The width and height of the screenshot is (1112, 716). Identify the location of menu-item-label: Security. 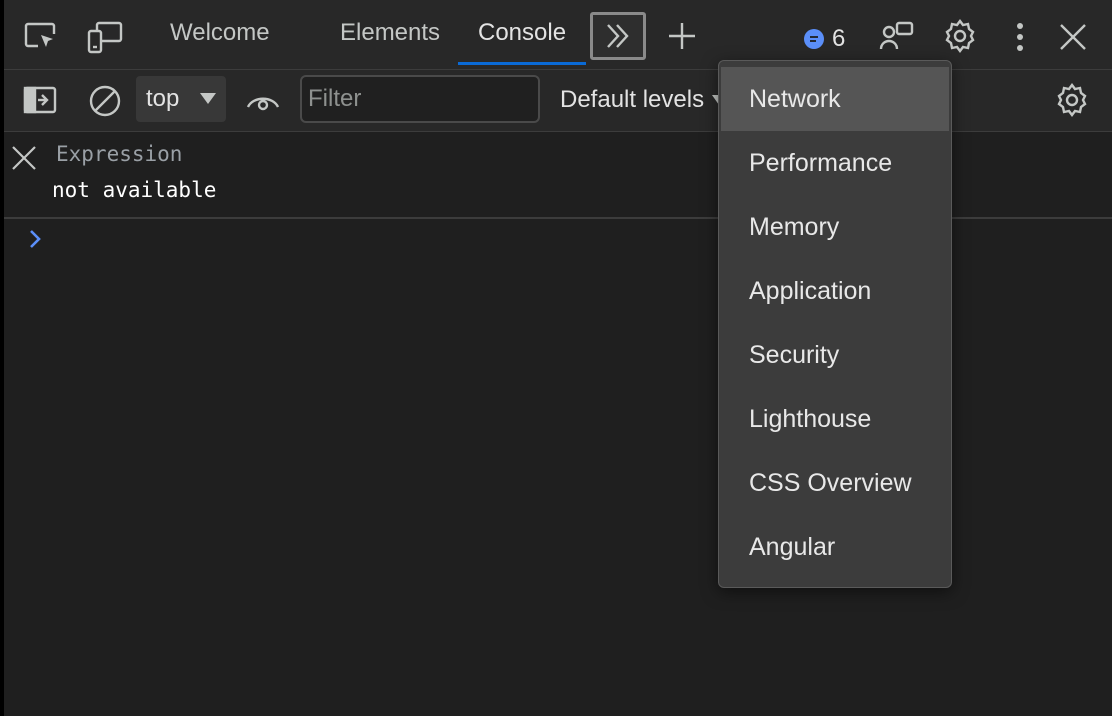
(794, 354).